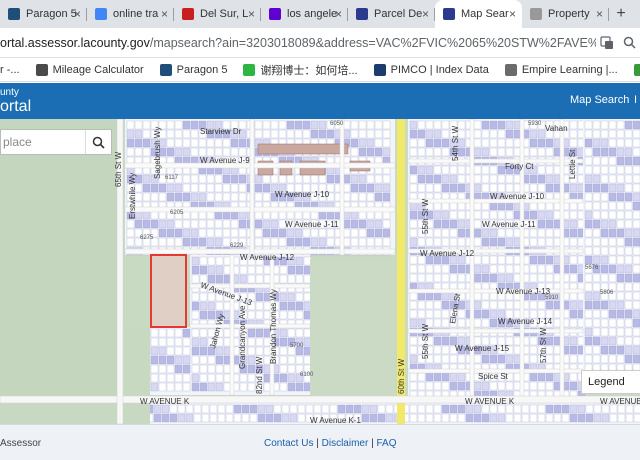  I want to click on close-tab-icon: ×, so click(77, 14).